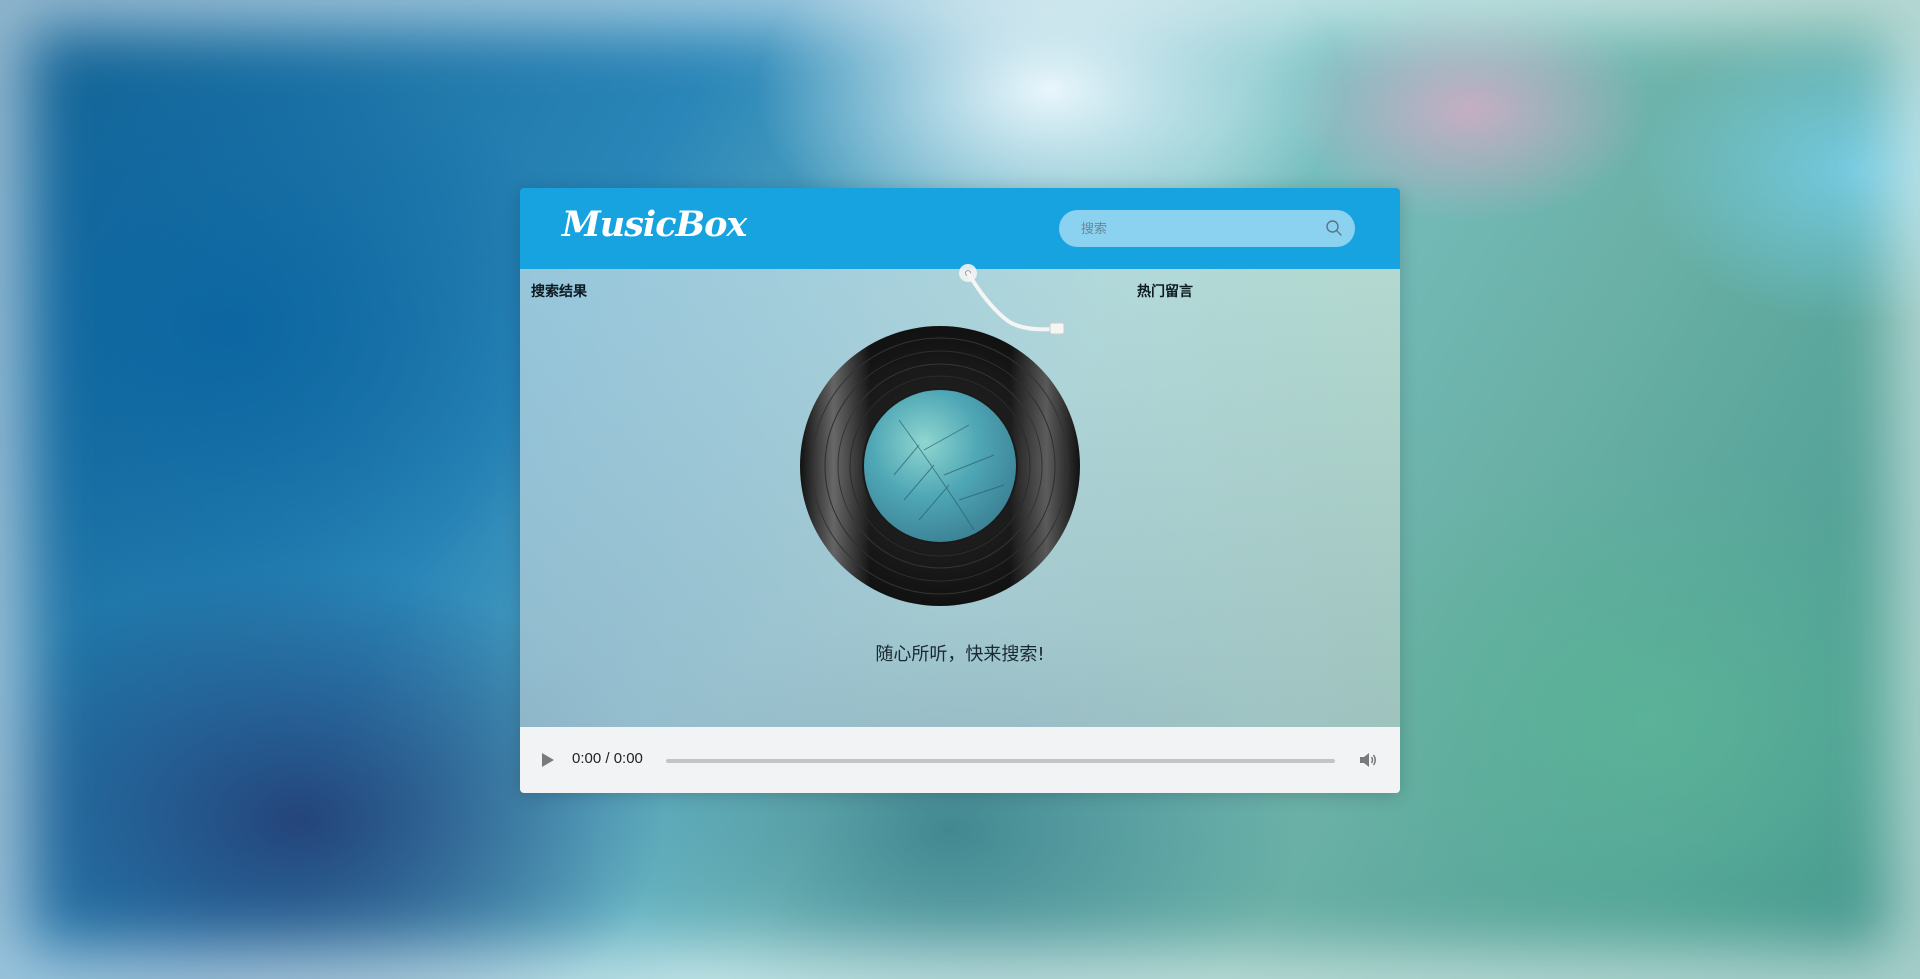 The height and width of the screenshot is (979, 1920). I want to click on audio-player: 0:00 / 0:00, so click(960, 760).